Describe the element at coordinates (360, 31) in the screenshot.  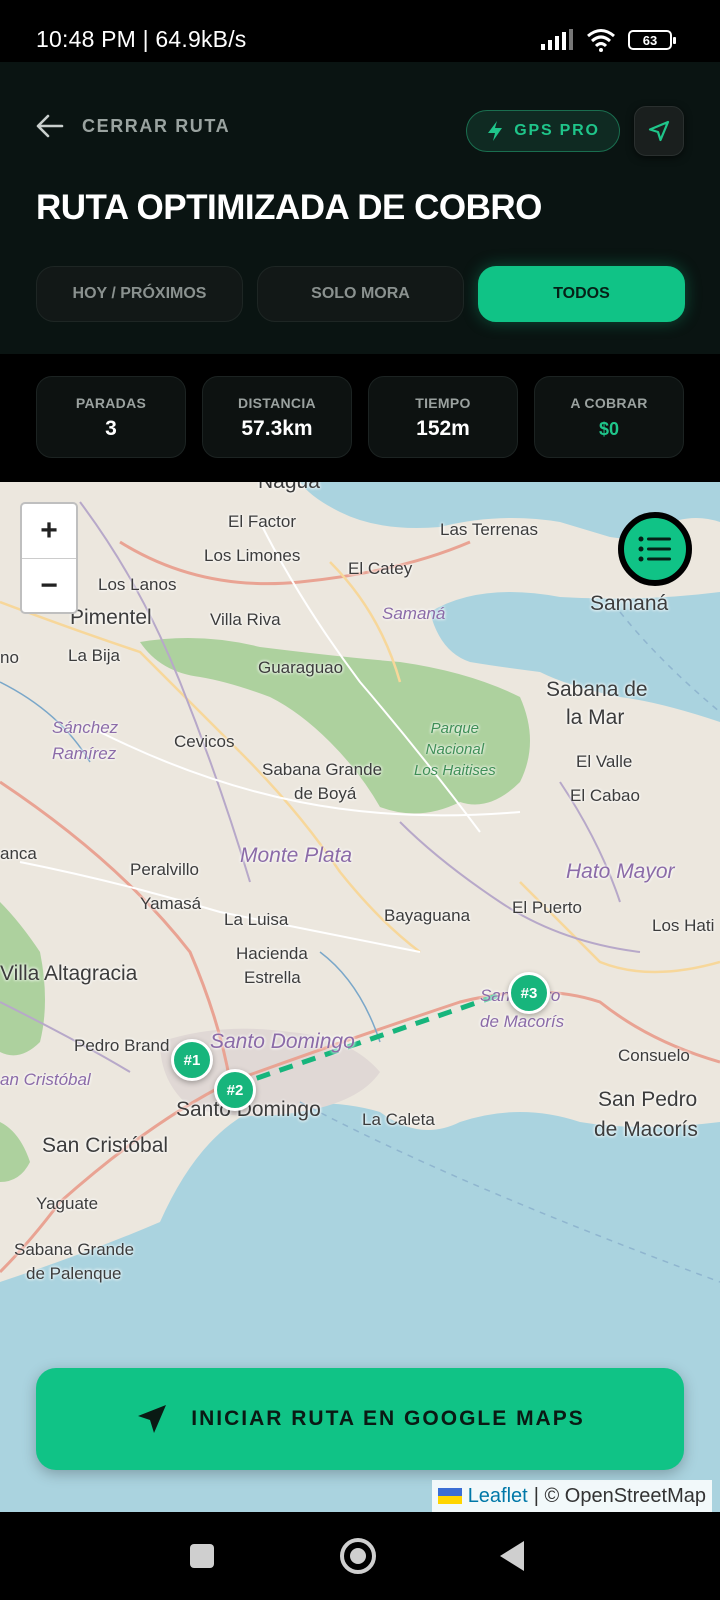
I see `status-bar: 10:48 PM | 64.9kB/s 63` at that location.